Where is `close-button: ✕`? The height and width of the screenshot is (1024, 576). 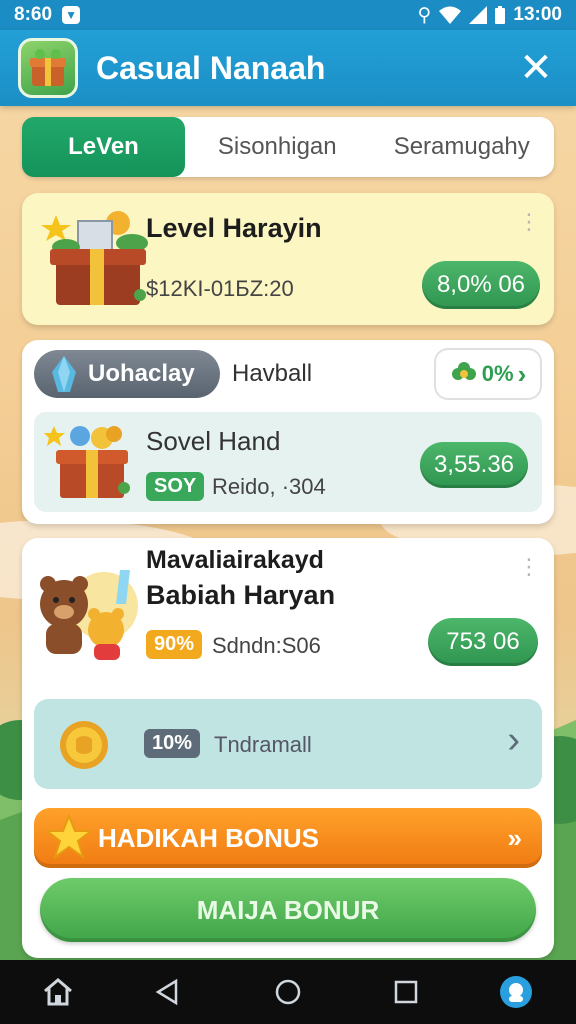
close-button: ✕ is located at coordinates (536, 68).